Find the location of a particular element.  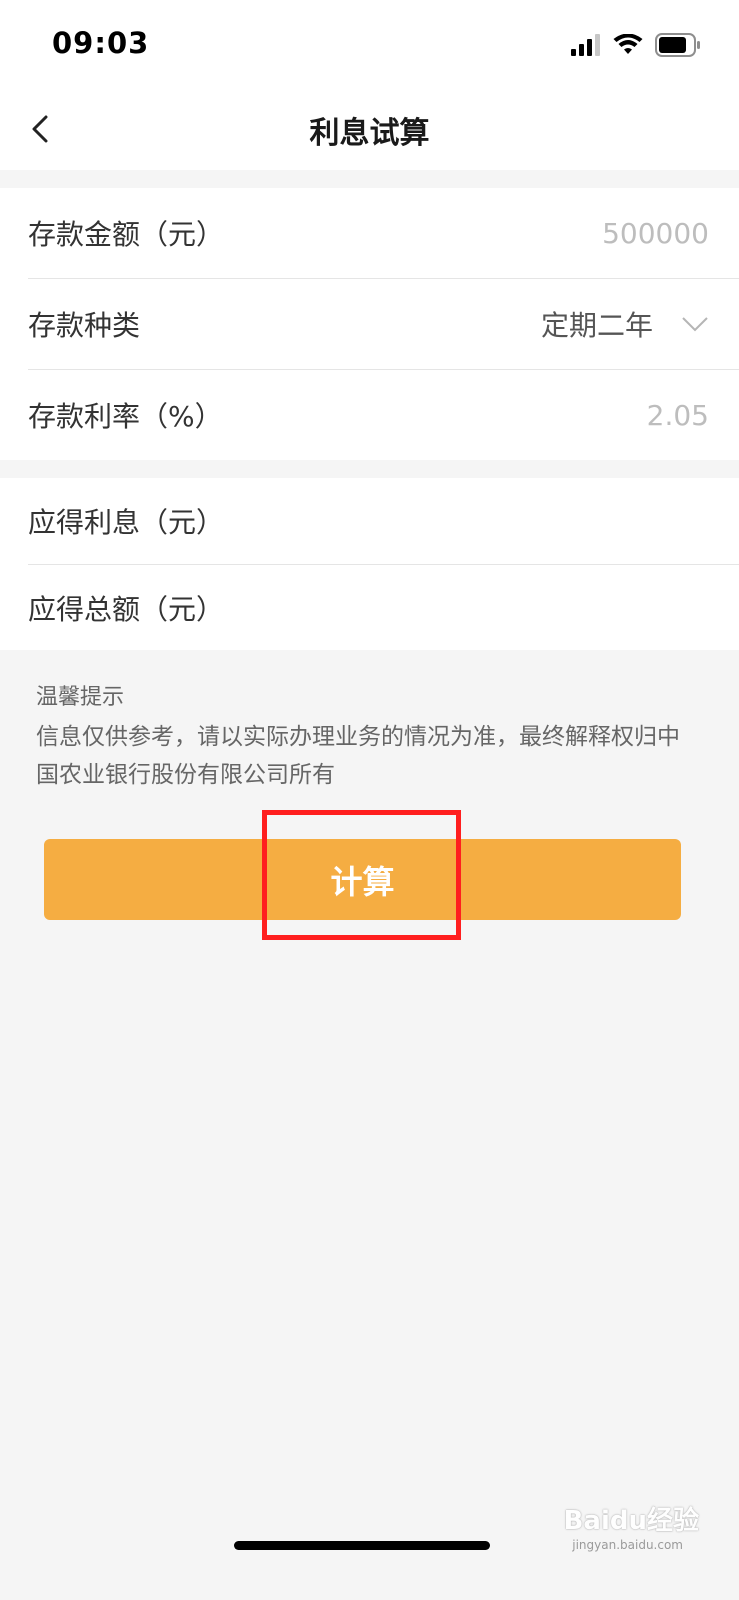

deposit-type-value: 定期二年 is located at coordinates (596, 325).